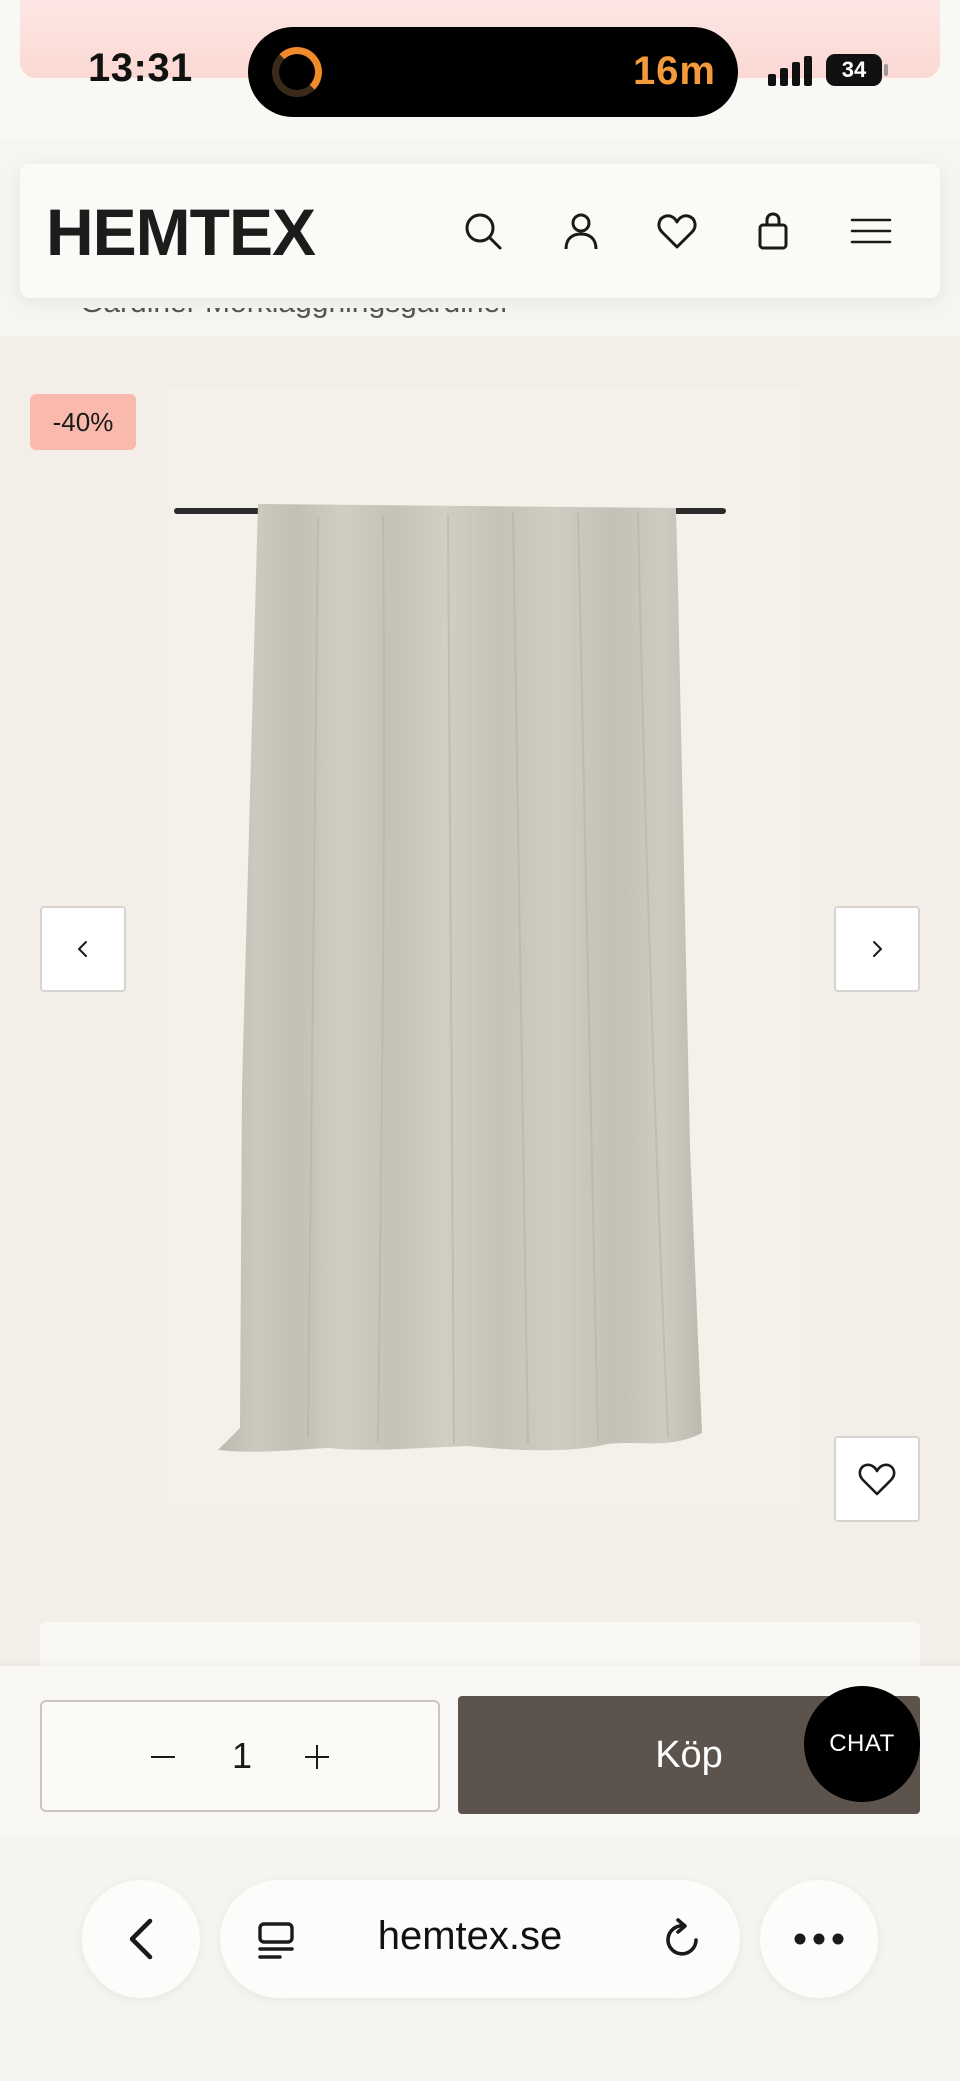 The height and width of the screenshot is (2081, 960). I want to click on reload-icon, so click(683, 1939).